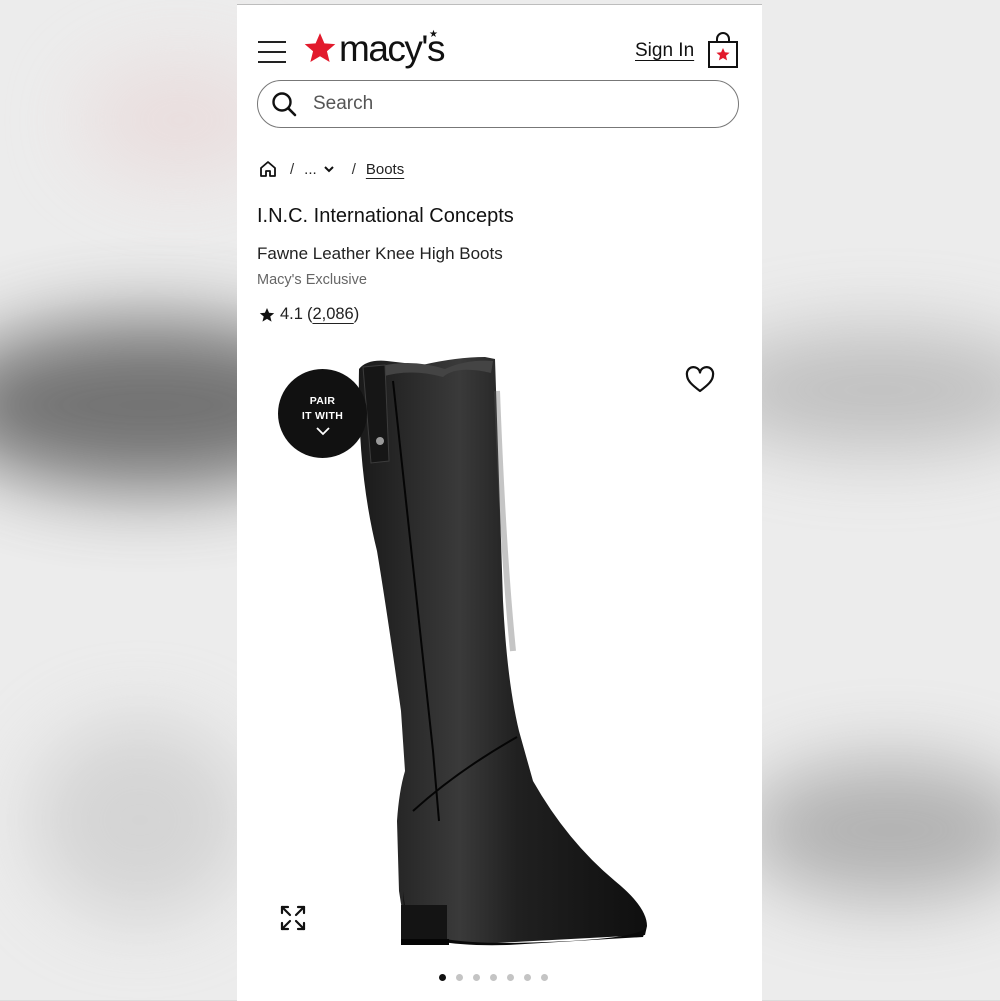  I want to click on pair-label-line1: PAIR, so click(322, 401).